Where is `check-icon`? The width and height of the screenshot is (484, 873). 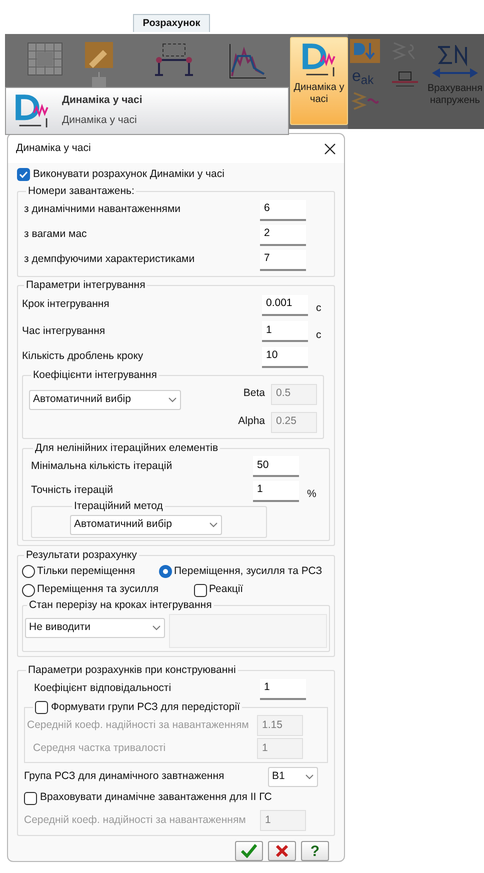 check-icon is located at coordinates (249, 851).